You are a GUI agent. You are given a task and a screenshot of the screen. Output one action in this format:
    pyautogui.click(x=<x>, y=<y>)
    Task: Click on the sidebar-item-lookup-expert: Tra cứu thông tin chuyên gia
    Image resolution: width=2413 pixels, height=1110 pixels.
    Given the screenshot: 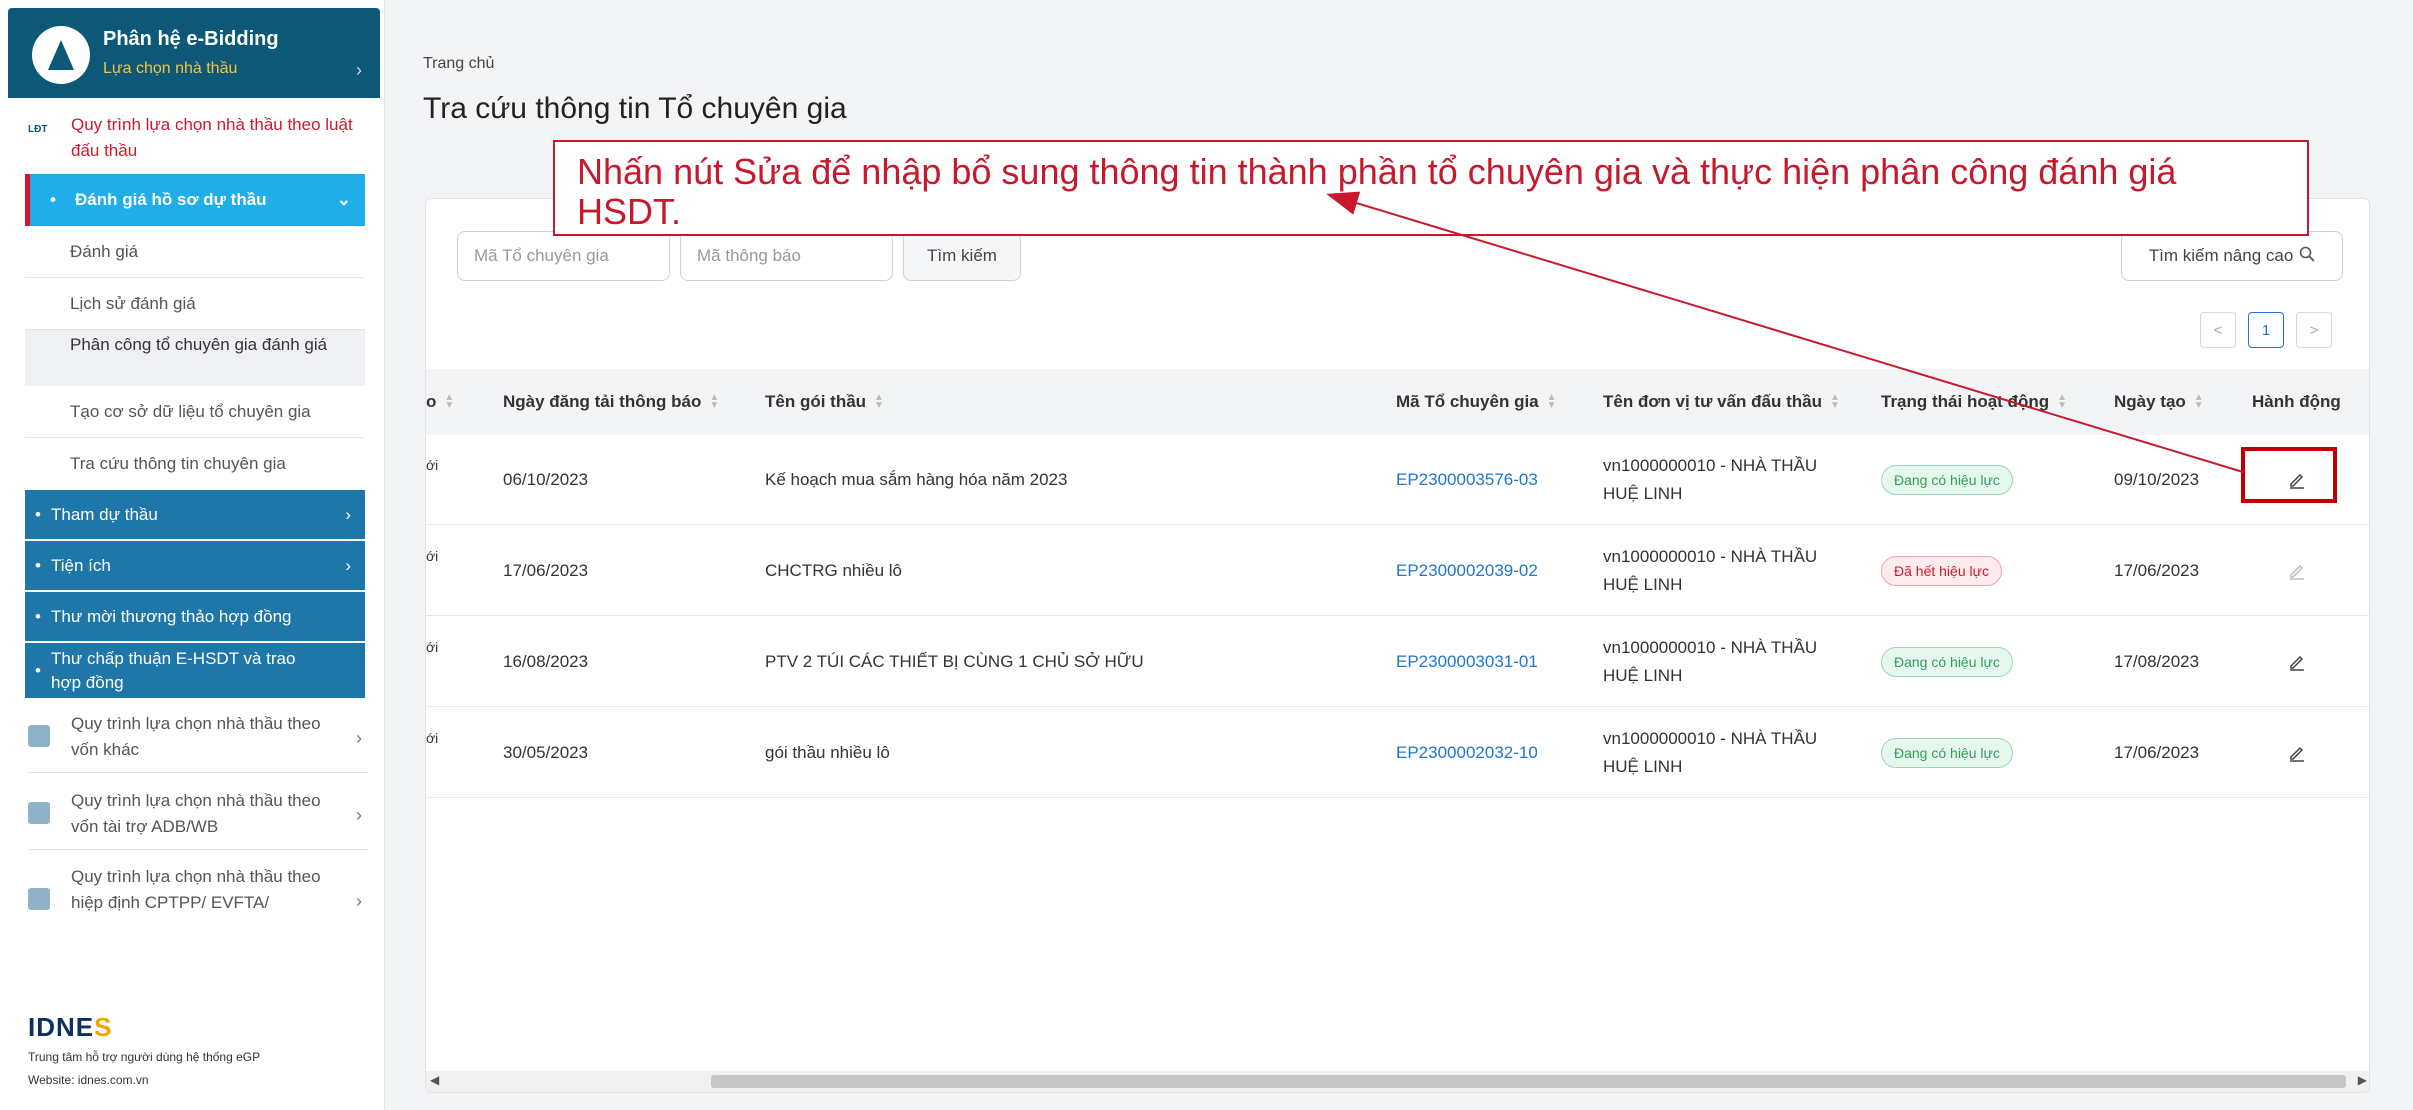 What is the action you would take?
    pyautogui.click(x=195, y=464)
    